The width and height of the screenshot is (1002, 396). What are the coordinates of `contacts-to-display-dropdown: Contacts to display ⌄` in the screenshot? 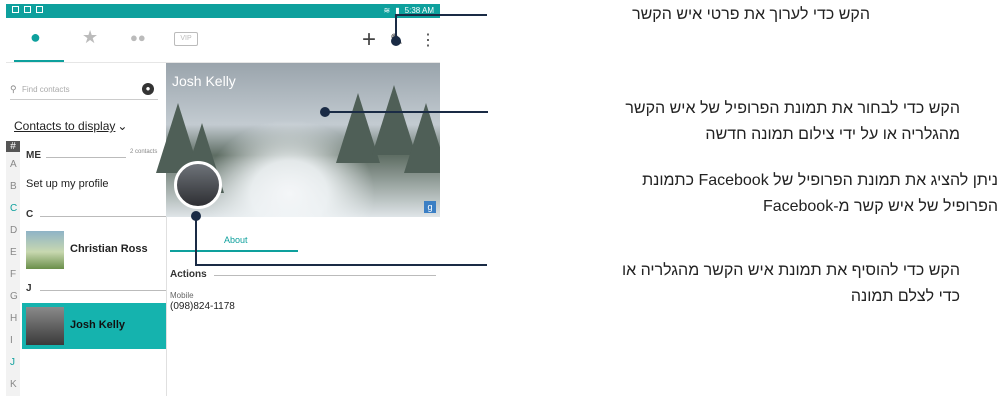 It's located at (70, 126).